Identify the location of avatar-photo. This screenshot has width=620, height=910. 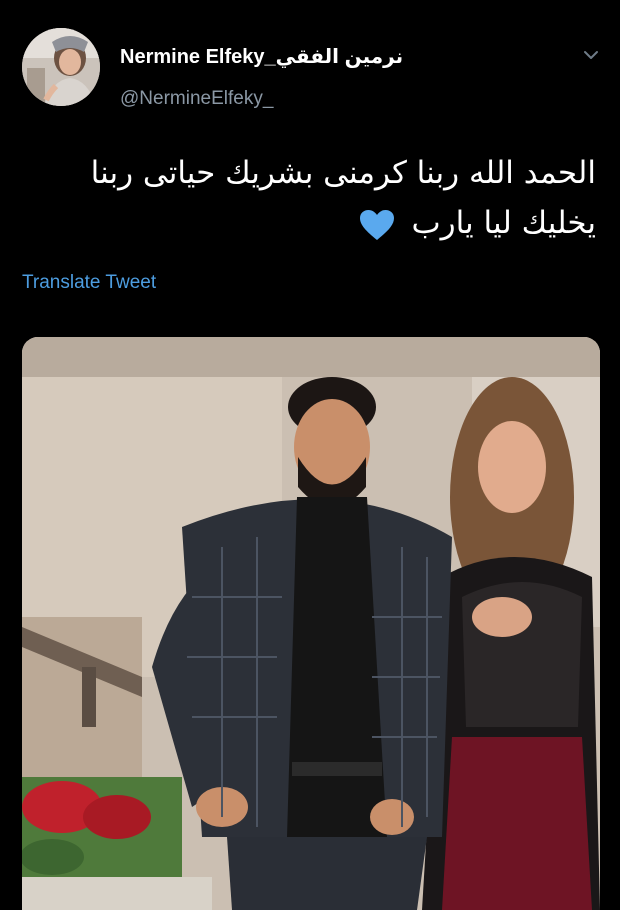
(61, 67).